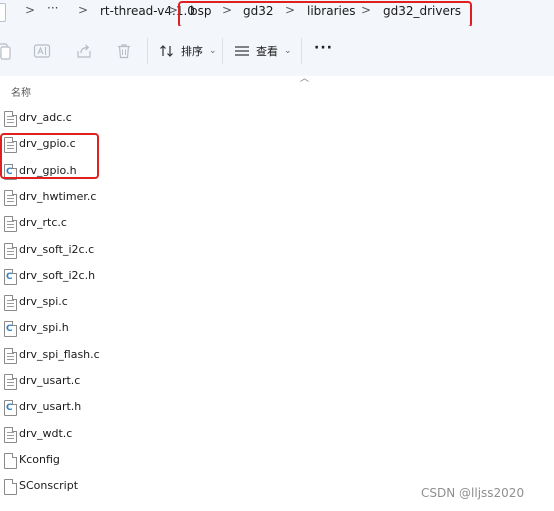 The width and height of the screenshot is (554, 511). Describe the element at coordinates (150, 305) in the screenshot. I see `file-row: drv_spi.c` at that location.